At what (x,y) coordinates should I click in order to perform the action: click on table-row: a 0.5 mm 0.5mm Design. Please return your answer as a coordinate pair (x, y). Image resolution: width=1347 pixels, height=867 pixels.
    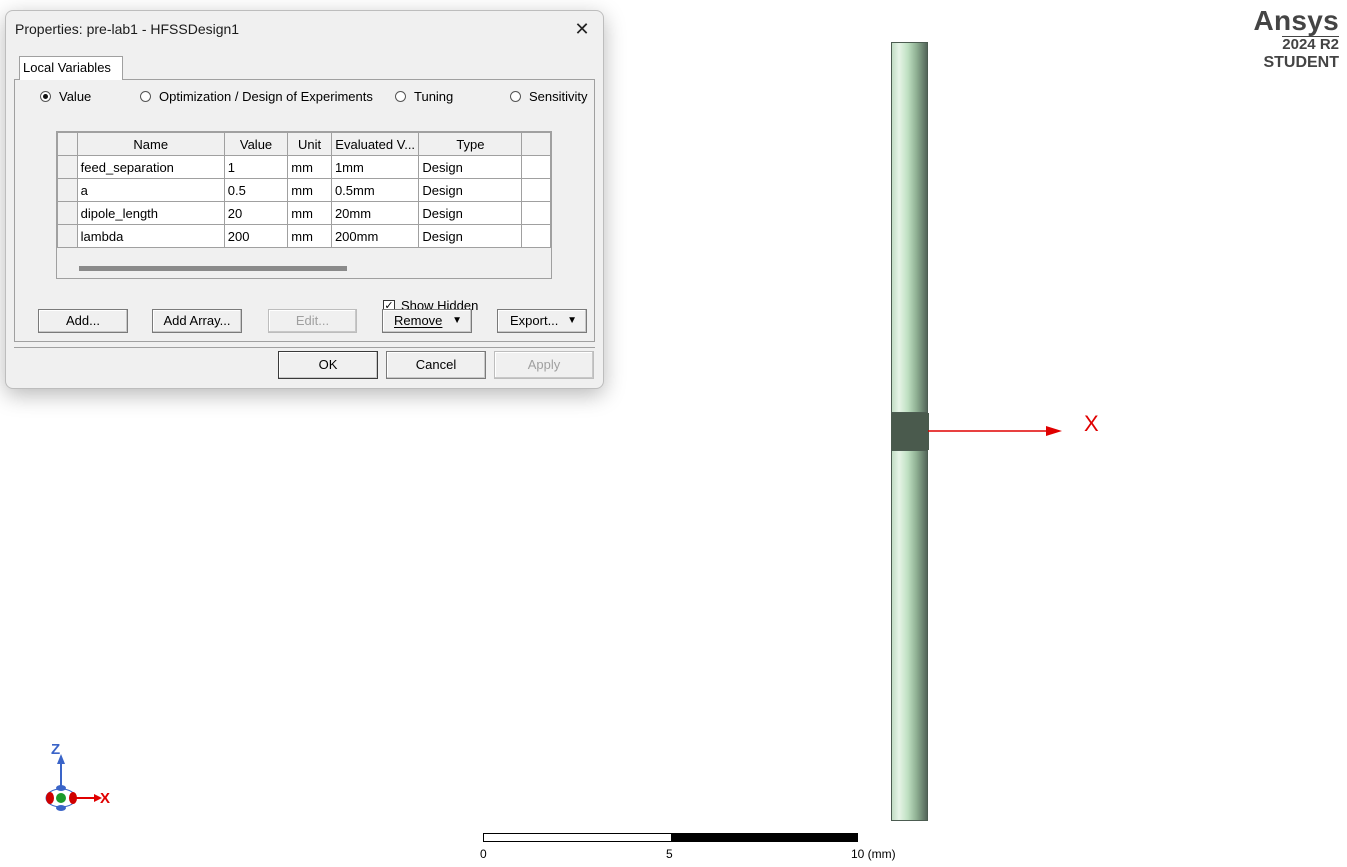
    Looking at the image, I should click on (304, 190).